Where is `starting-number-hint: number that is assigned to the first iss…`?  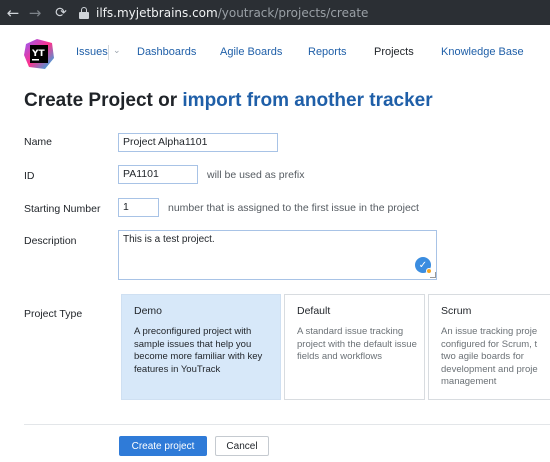 starting-number-hint: number that is assigned to the first iss… is located at coordinates (293, 208).